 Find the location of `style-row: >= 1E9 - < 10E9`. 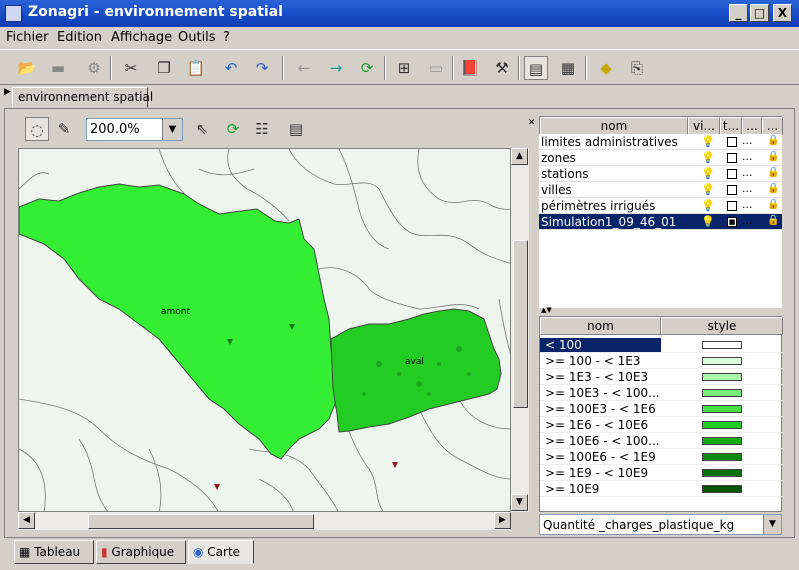

style-row: >= 1E9 - < 10E9 is located at coordinates (661, 473).